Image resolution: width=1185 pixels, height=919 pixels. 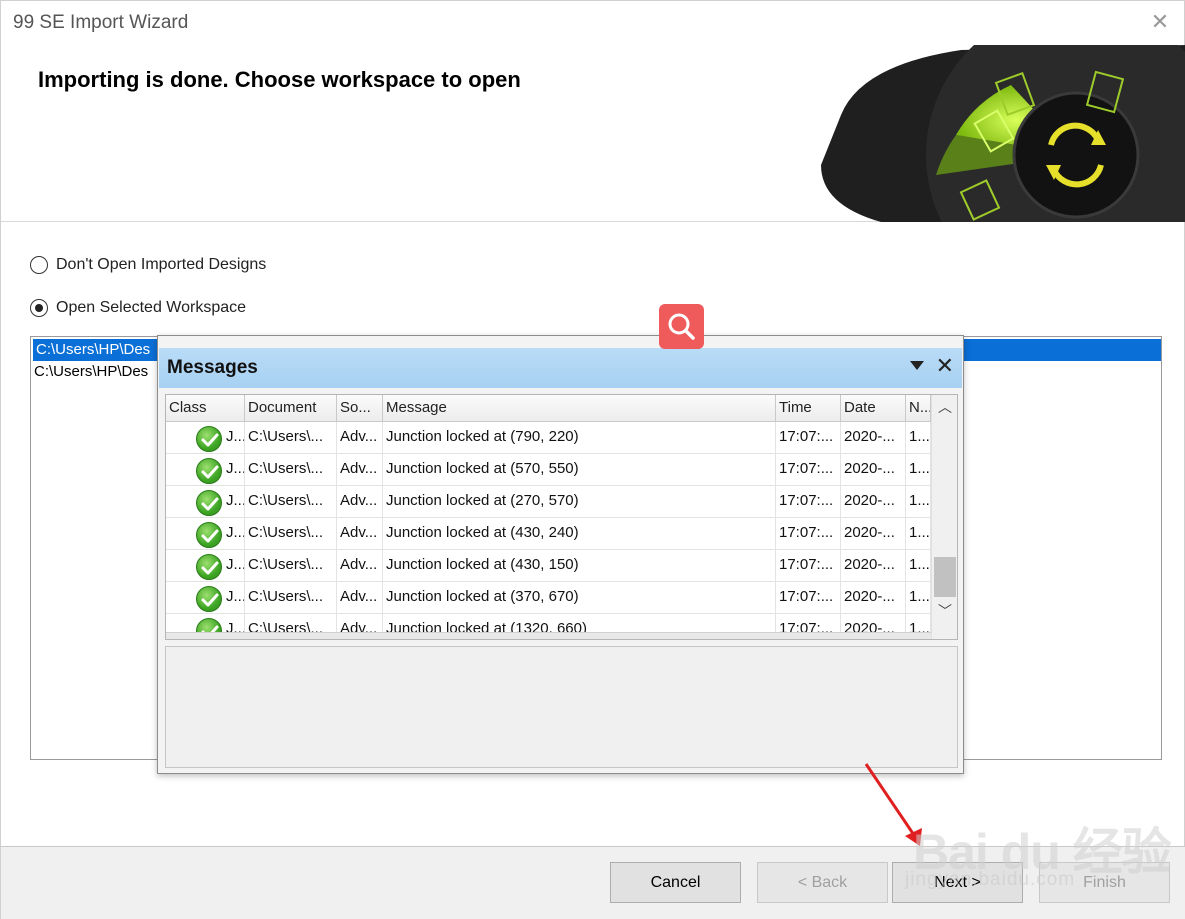 What do you see at coordinates (681, 326) in the screenshot?
I see `search-icon` at bounding box center [681, 326].